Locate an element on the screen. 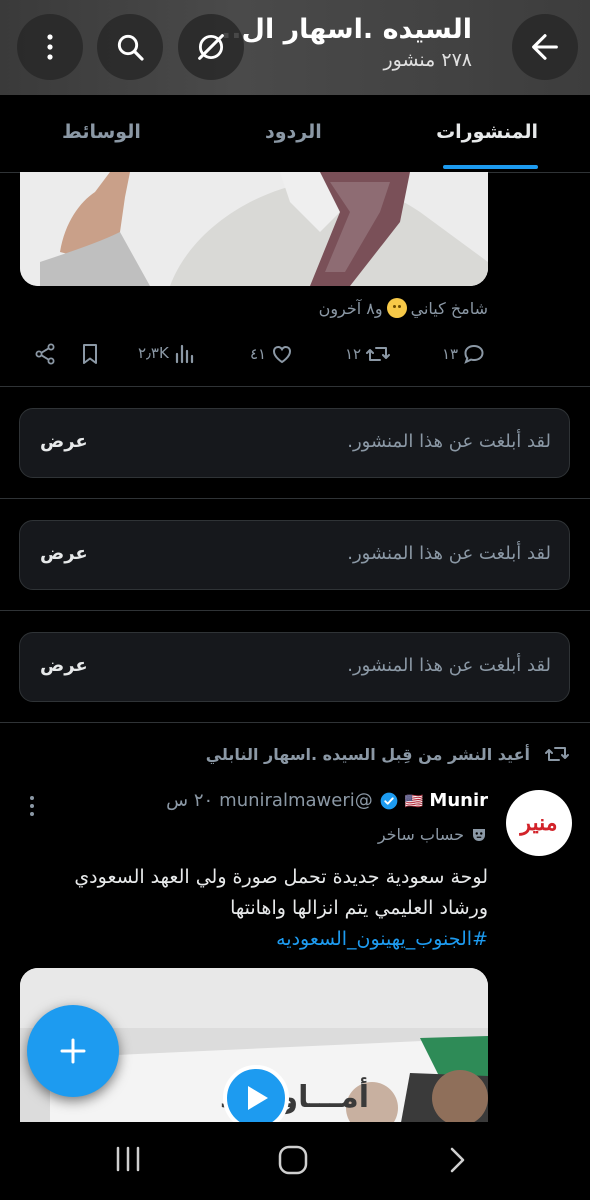 The width and height of the screenshot is (590, 1200). bookmark-button is located at coordinates (90, 354).